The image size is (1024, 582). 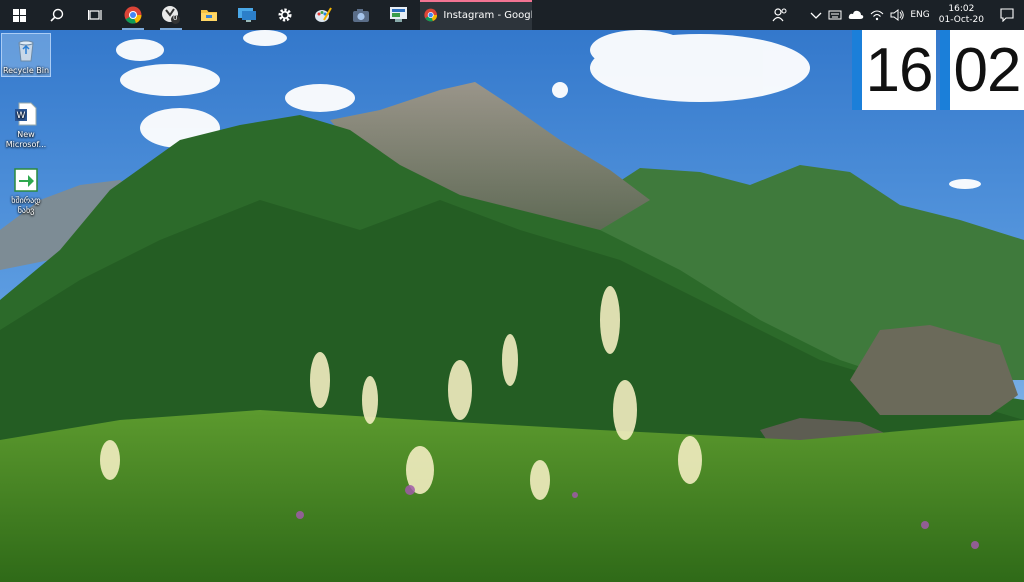 I want to click on control-panel-icon, so click(x=398, y=14).